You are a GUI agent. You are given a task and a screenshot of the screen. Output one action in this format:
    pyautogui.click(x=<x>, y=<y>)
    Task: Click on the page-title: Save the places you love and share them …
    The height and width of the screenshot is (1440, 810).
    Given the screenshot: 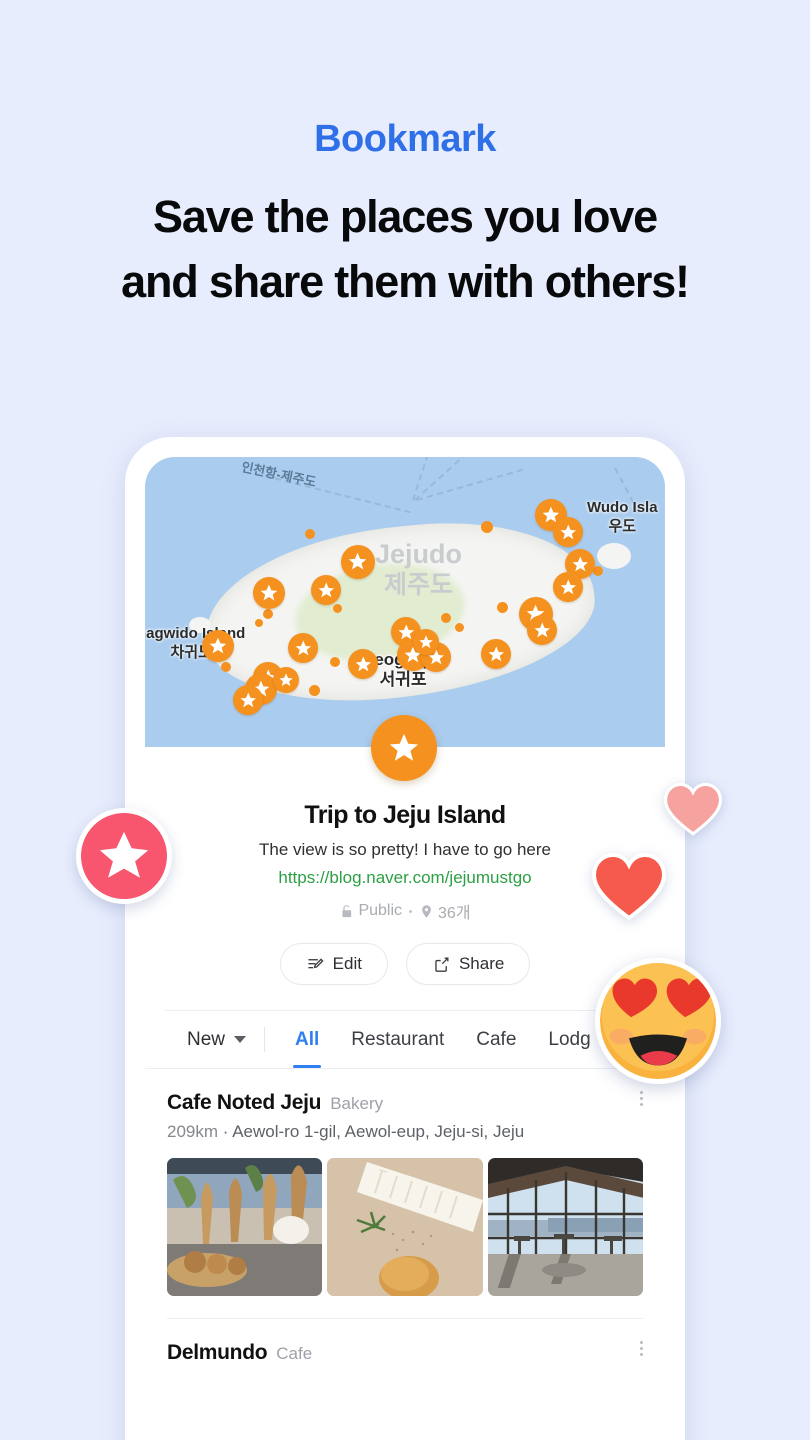 What is the action you would take?
    pyautogui.click(x=405, y=249)
    